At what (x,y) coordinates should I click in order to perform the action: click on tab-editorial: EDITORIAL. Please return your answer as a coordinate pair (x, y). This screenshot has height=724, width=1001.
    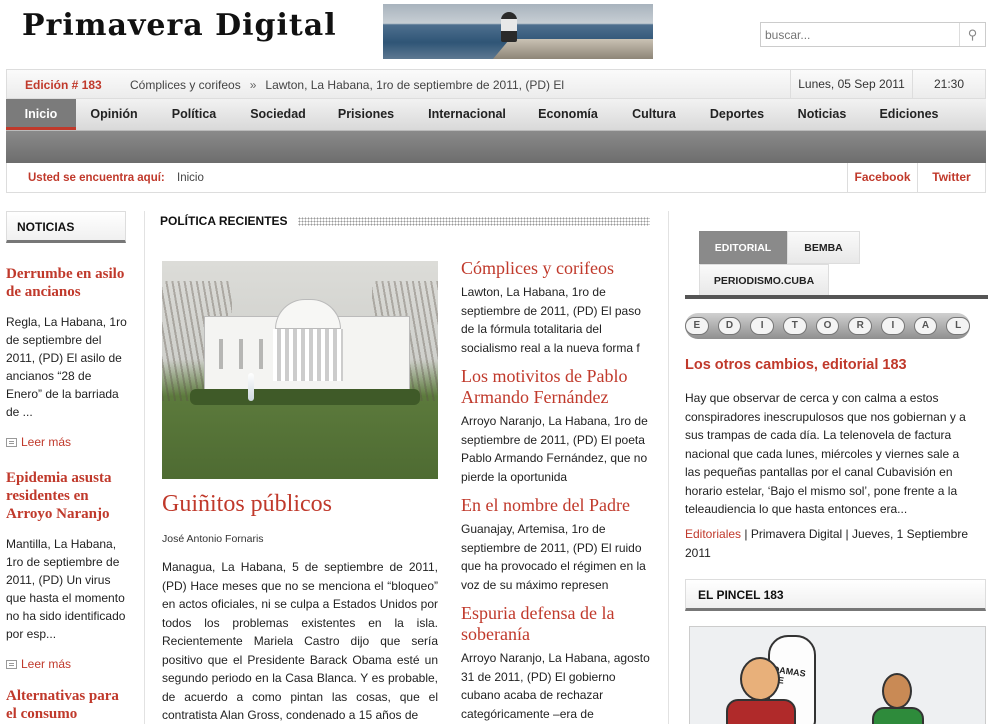
    Looking at the image, I should click on (743, 247).